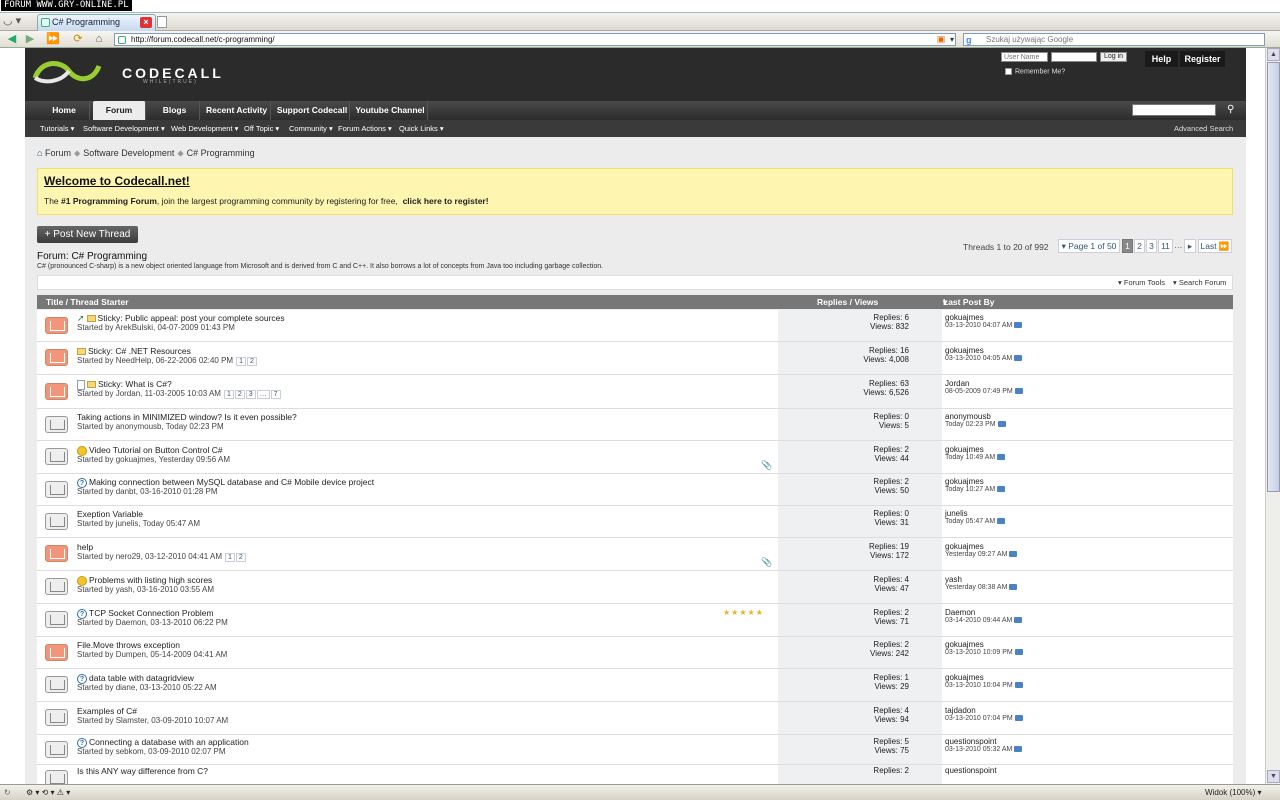 The image size is (1280, 800). Describe the element at coordinates (952, 39) in the screenshot. I see `address-dropdown-icon: ▾` at that location.